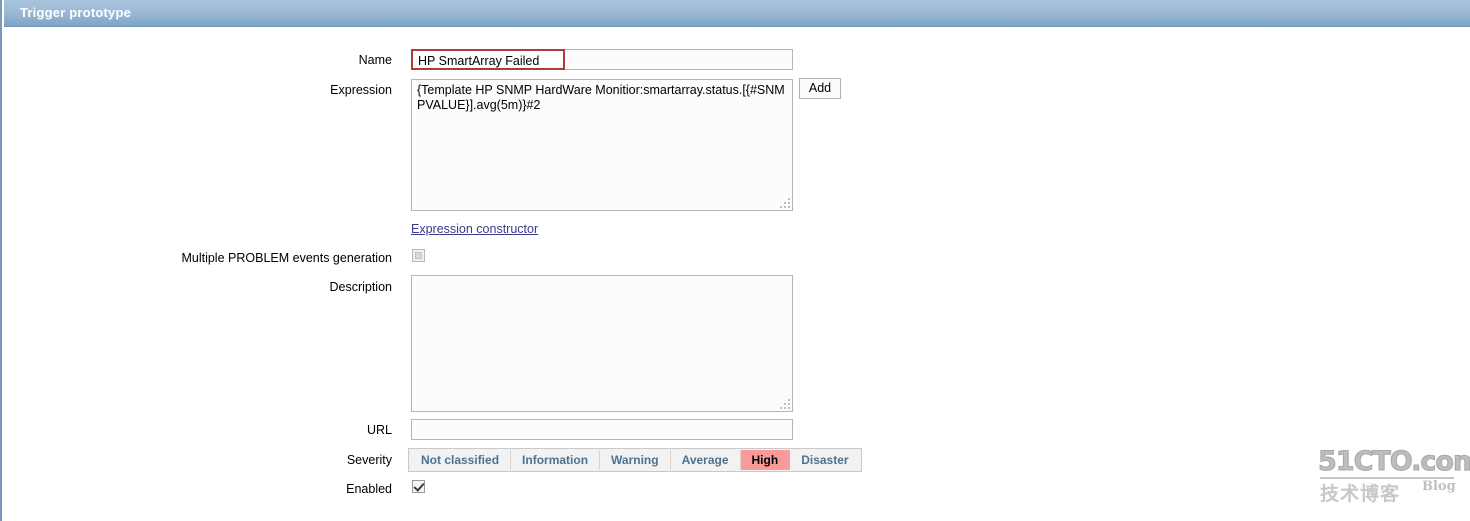 This screenshot has height=521, width=1470. Describe the element at coordinates (1360, 494) in the screenshot. I see `watermark-tagline: 技术博客` at that location.